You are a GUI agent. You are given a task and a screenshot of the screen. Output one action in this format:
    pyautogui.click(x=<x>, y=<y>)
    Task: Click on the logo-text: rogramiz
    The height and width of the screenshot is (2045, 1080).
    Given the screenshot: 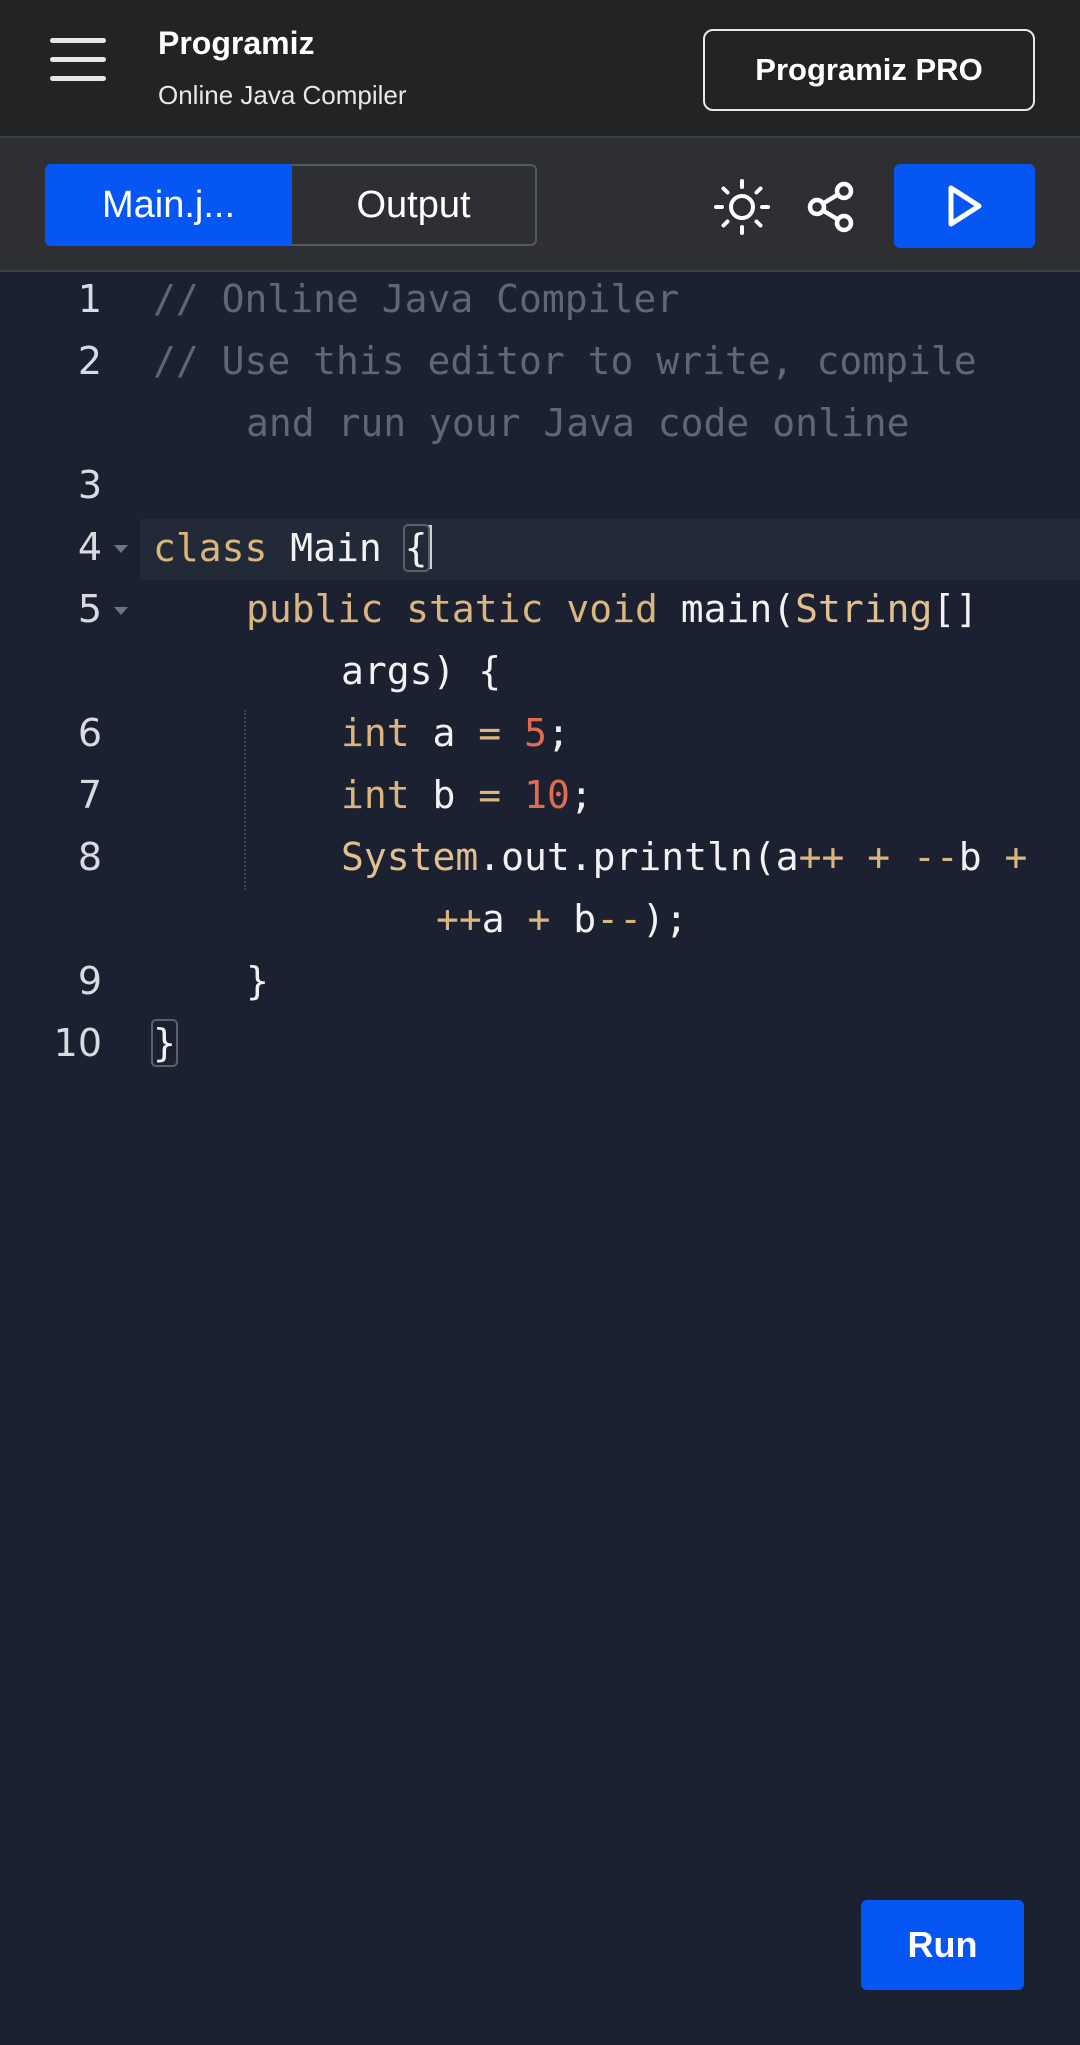 What is the action you would take?
    pyautogui.click(x=247, y=43)
    